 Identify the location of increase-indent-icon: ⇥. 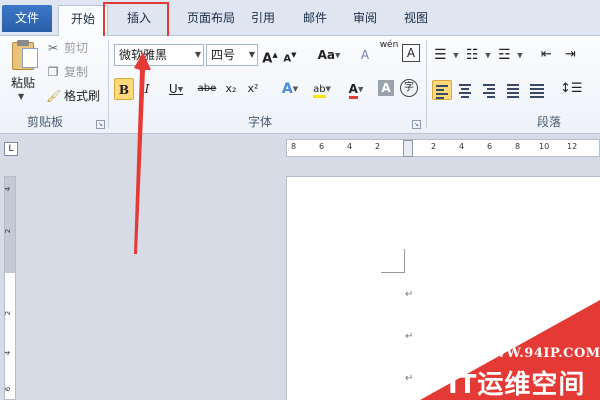
(570, 54).